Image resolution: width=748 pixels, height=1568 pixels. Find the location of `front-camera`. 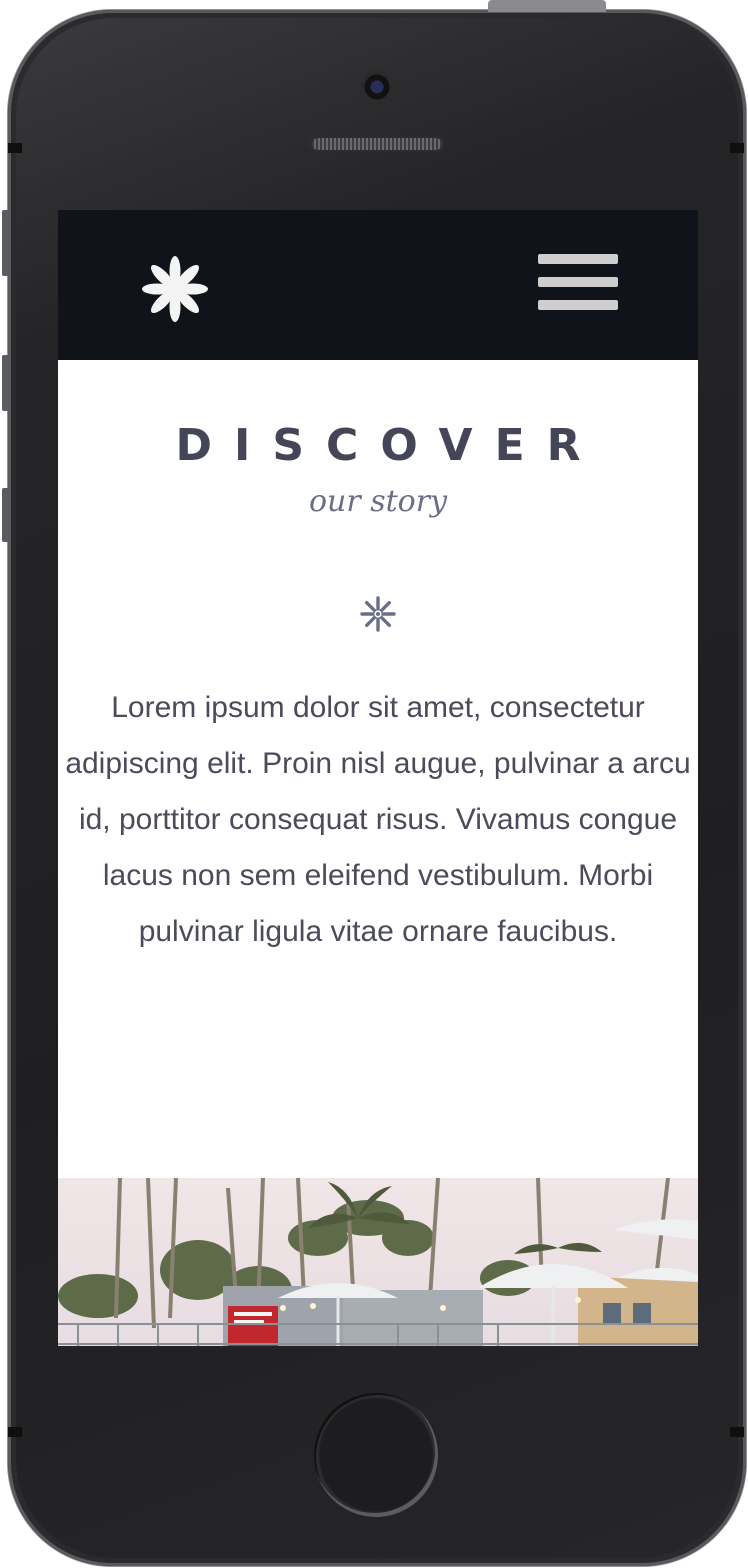

front-camera is located at coordinates (377, 87).